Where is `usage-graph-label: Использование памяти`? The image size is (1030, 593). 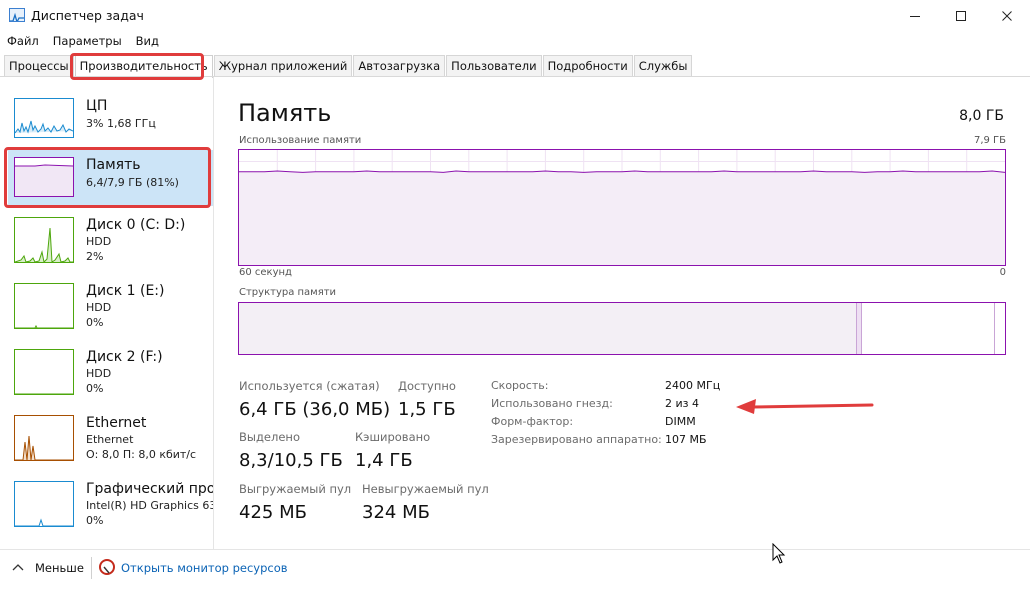
usage-graph-label: Использование памяти is located at coordinates (300, 140).